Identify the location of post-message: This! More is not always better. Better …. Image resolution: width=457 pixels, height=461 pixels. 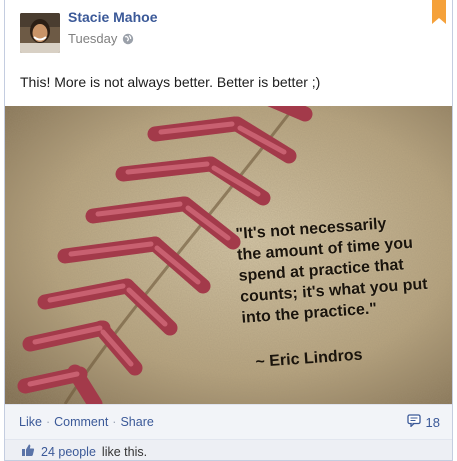
(170, 82).